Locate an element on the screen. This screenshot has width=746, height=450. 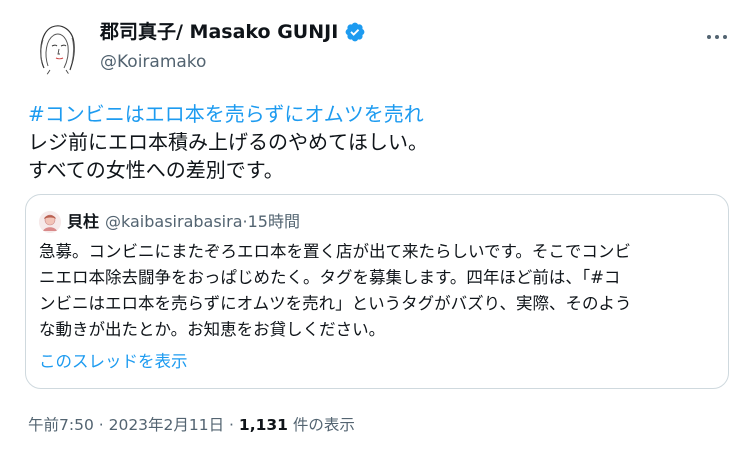
show-thread-link: このスレッドを表示 is located at coordinates (113, 362).